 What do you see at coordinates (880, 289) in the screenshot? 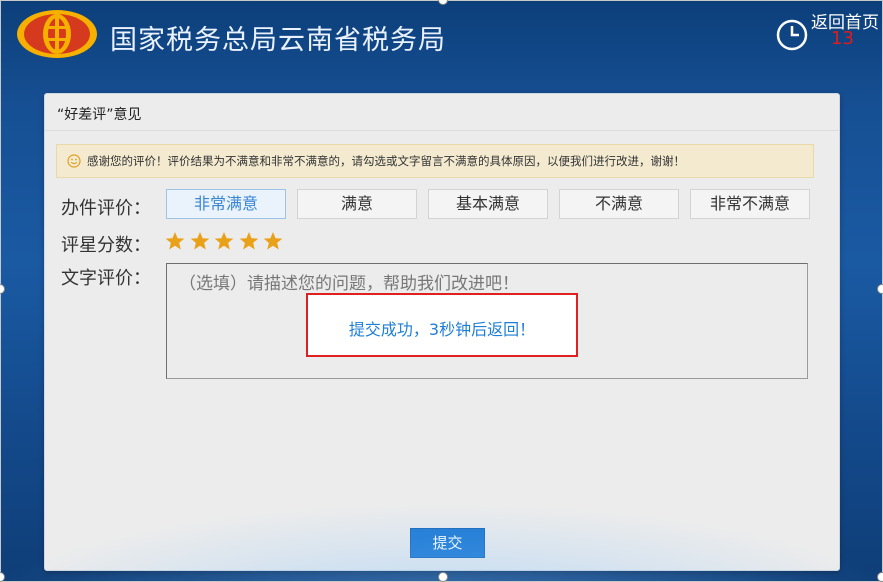
I see `resize-handle-right` at bounding box center [880, 289].